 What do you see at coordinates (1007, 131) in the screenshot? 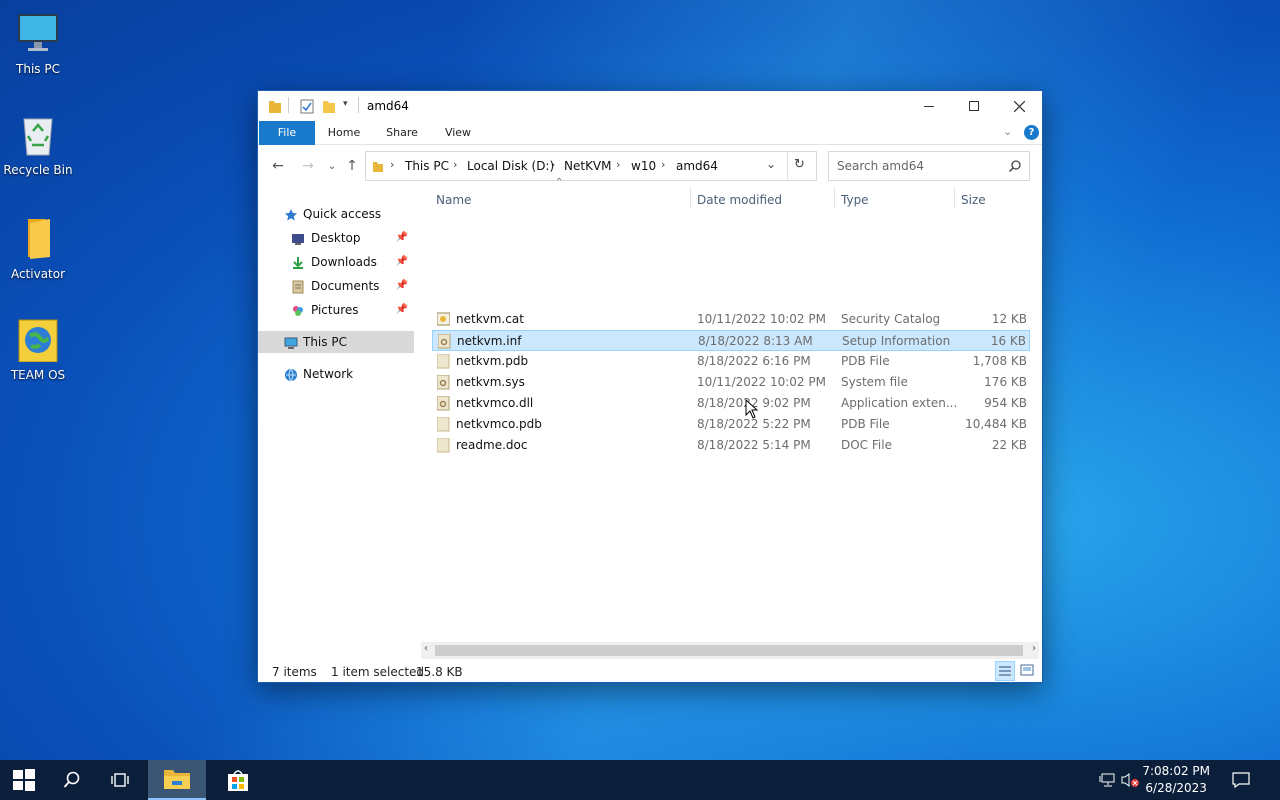
I see `expand-ribbon-icon: ⌄` at bounding box center [1007, 131].